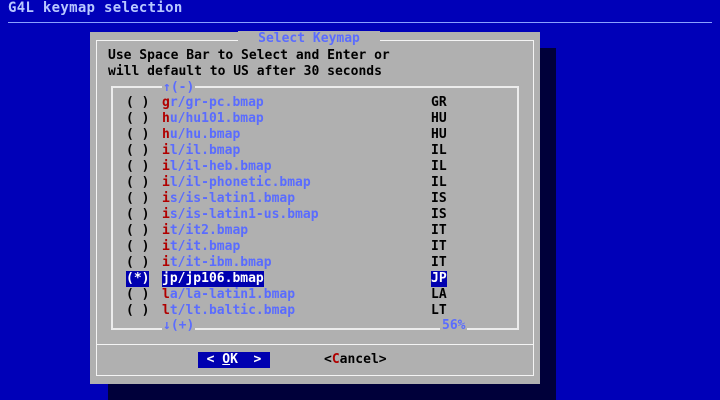  I want to click on keymap-filename: hu/hu101.bmap, so click(213, 119).